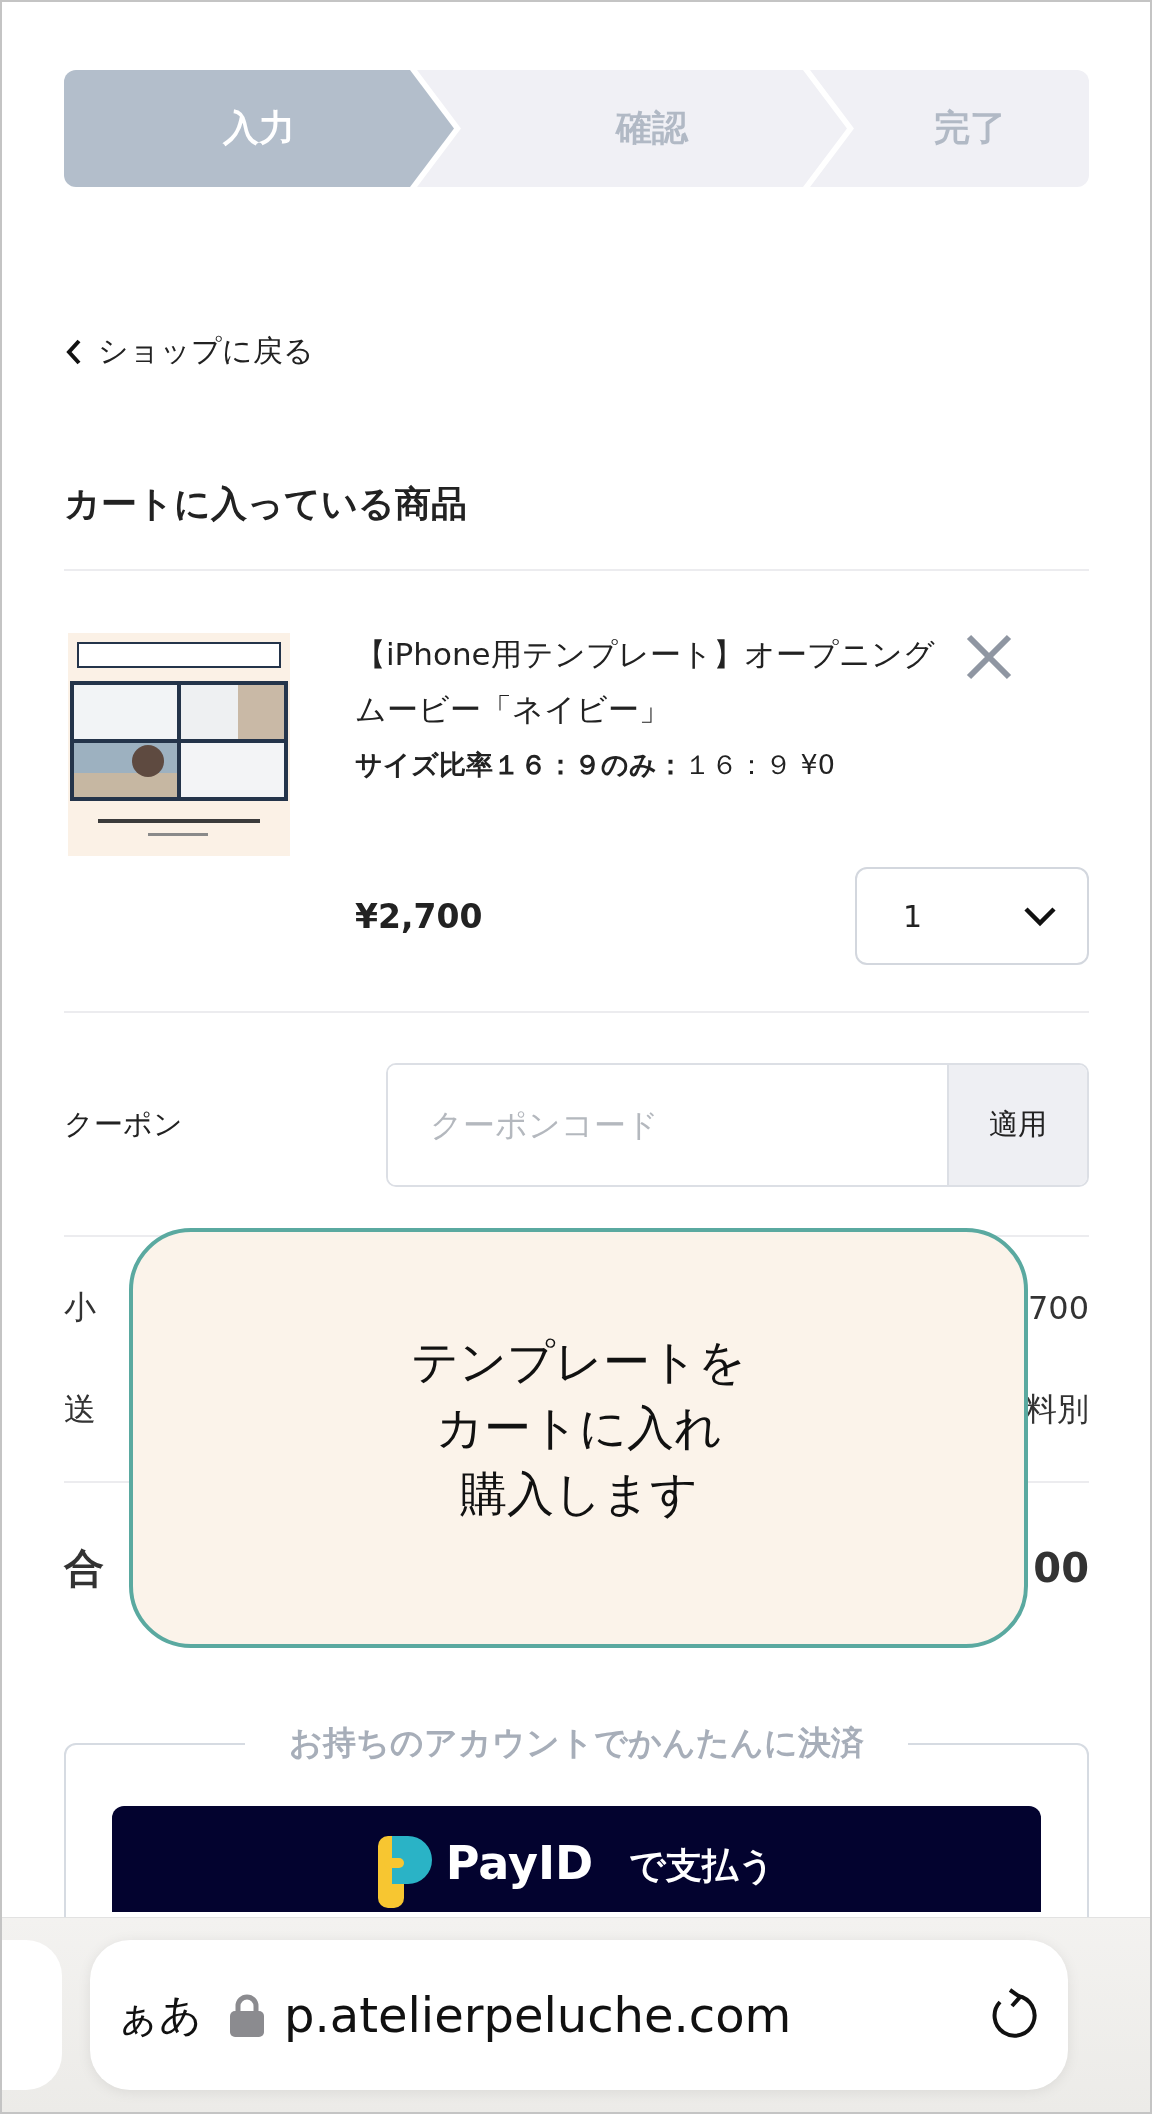 The height and width of the screenshot is (2114, 1152). What do you see at coordinates (722, 765) in the screenshot?
I see `product-option: サイズ比率１６：９のみ：１６：９ ¥0` at bounding box center [722, 765].